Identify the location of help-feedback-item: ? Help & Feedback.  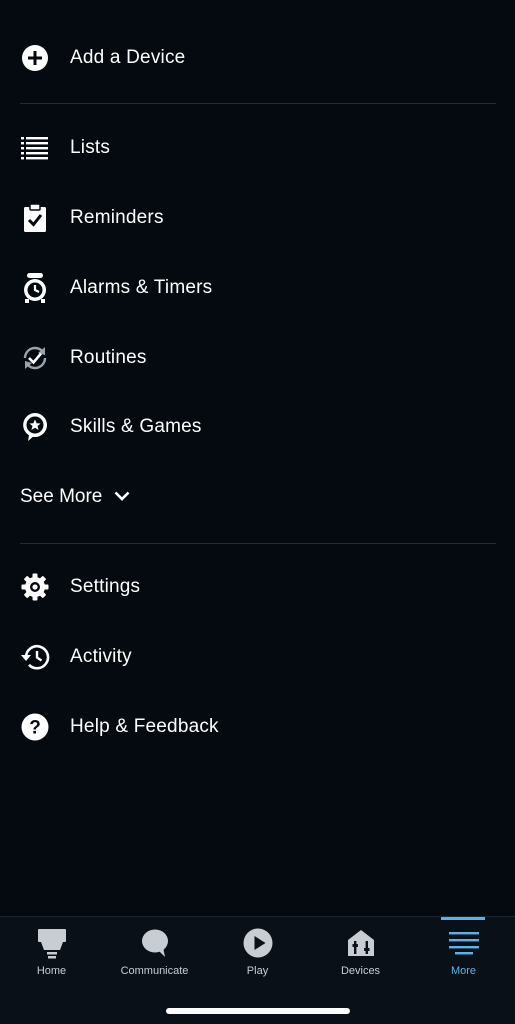
(257, 727).